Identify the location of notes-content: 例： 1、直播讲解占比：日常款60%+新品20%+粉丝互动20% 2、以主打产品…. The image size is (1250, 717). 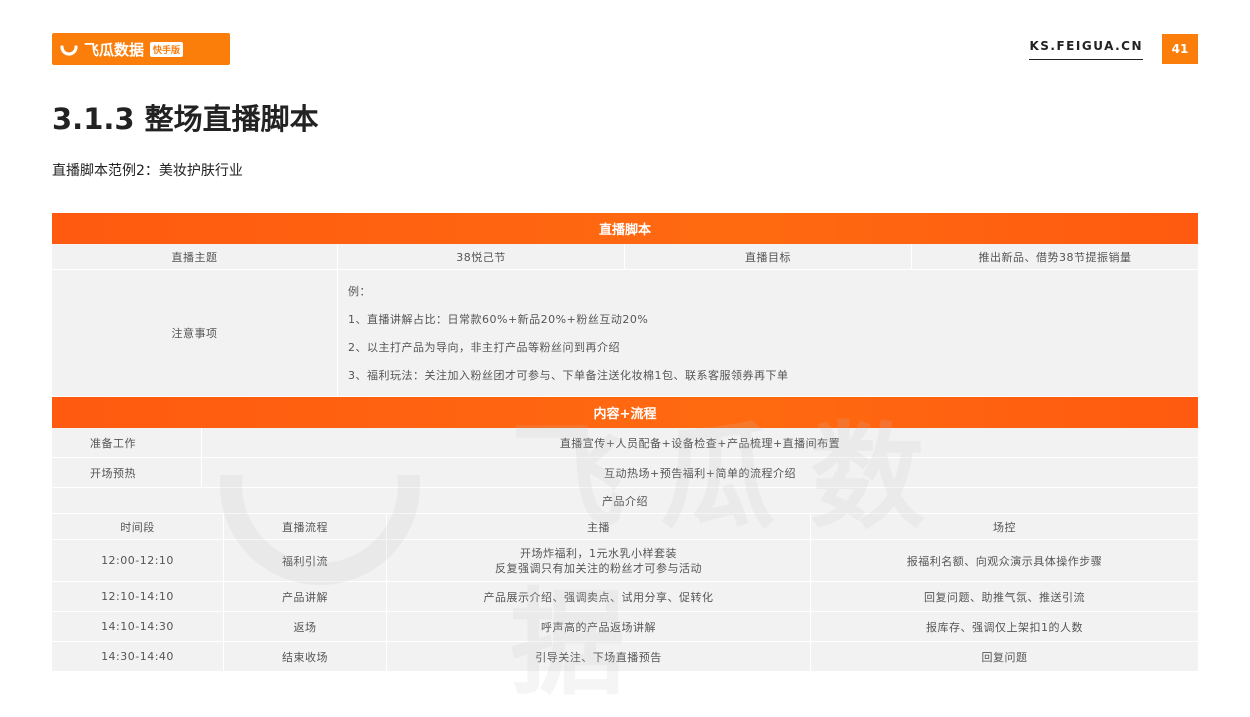
(768, 333).